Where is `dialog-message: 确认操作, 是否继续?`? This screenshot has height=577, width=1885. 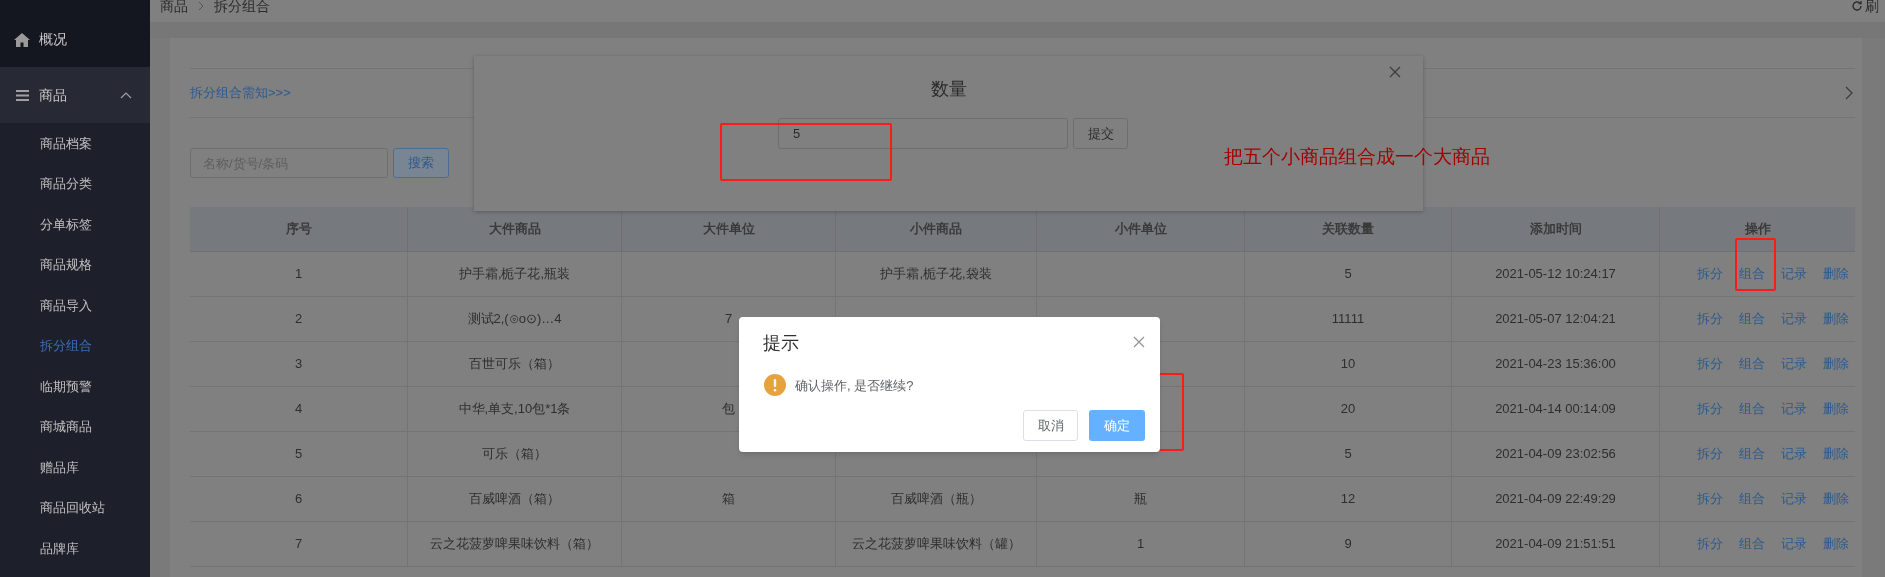
dialog-message: 确认操作, 是否继续? is located at coordinates (854, 386).